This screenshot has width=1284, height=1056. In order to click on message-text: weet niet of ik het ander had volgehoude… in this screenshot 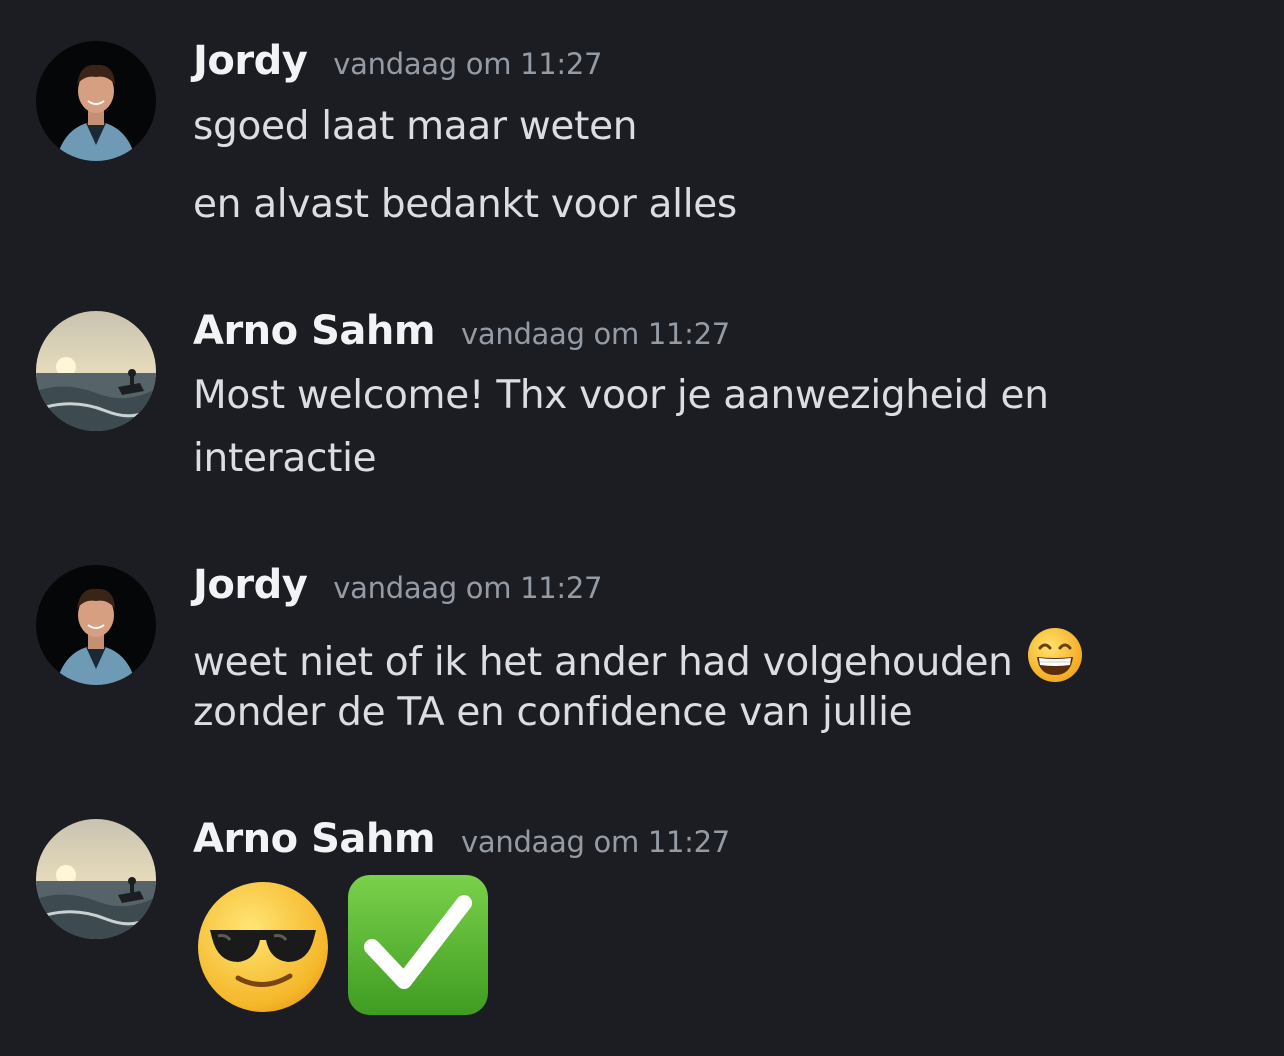, I will do `click(638, 660)`.